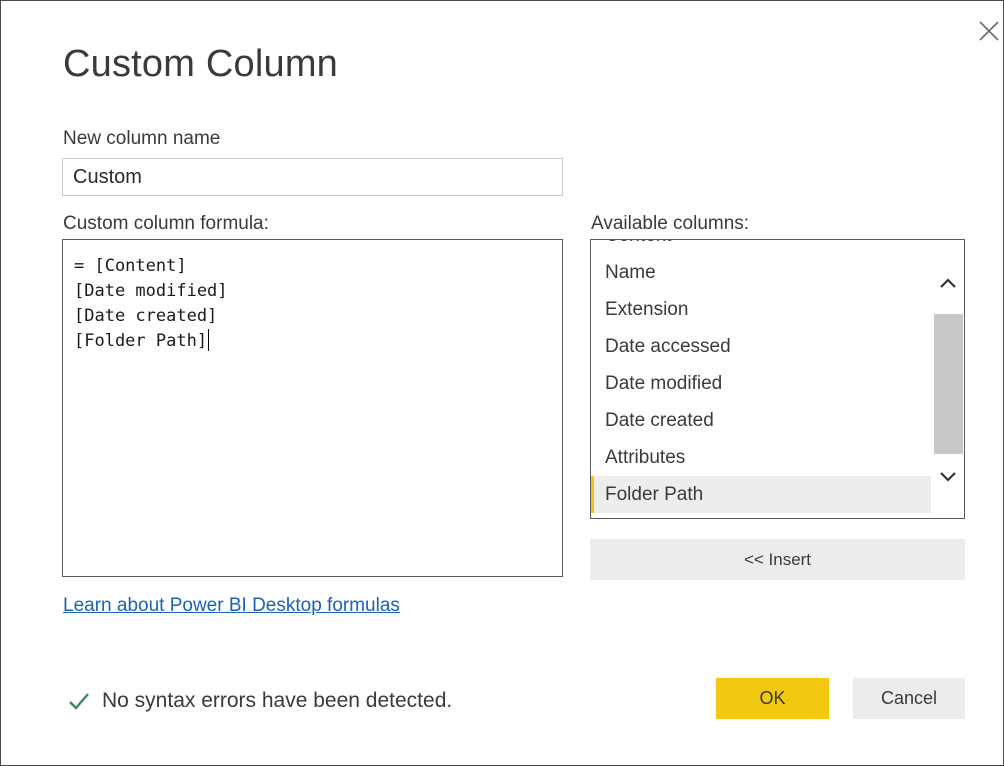  Describe the element at coordinates (761, 247) in the screenshot. I see `column-item-content: Content` at that location.